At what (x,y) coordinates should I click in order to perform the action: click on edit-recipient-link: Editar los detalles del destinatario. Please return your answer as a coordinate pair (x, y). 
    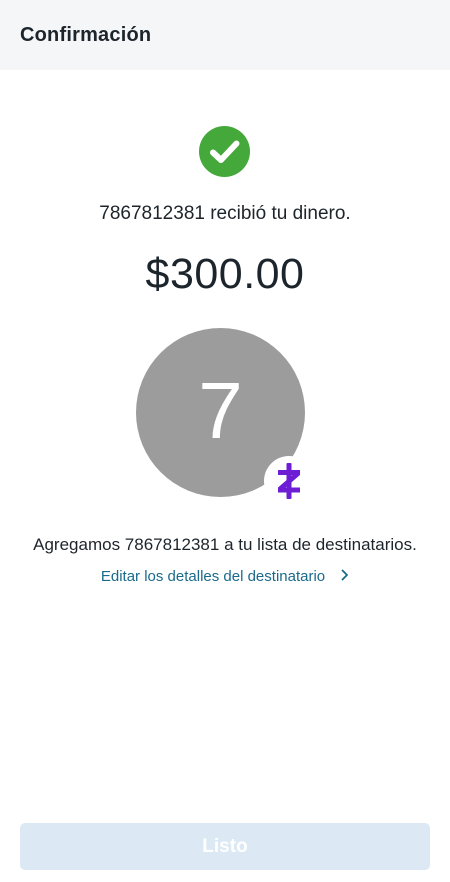
    Looking at the image, I should click on (225, 576).